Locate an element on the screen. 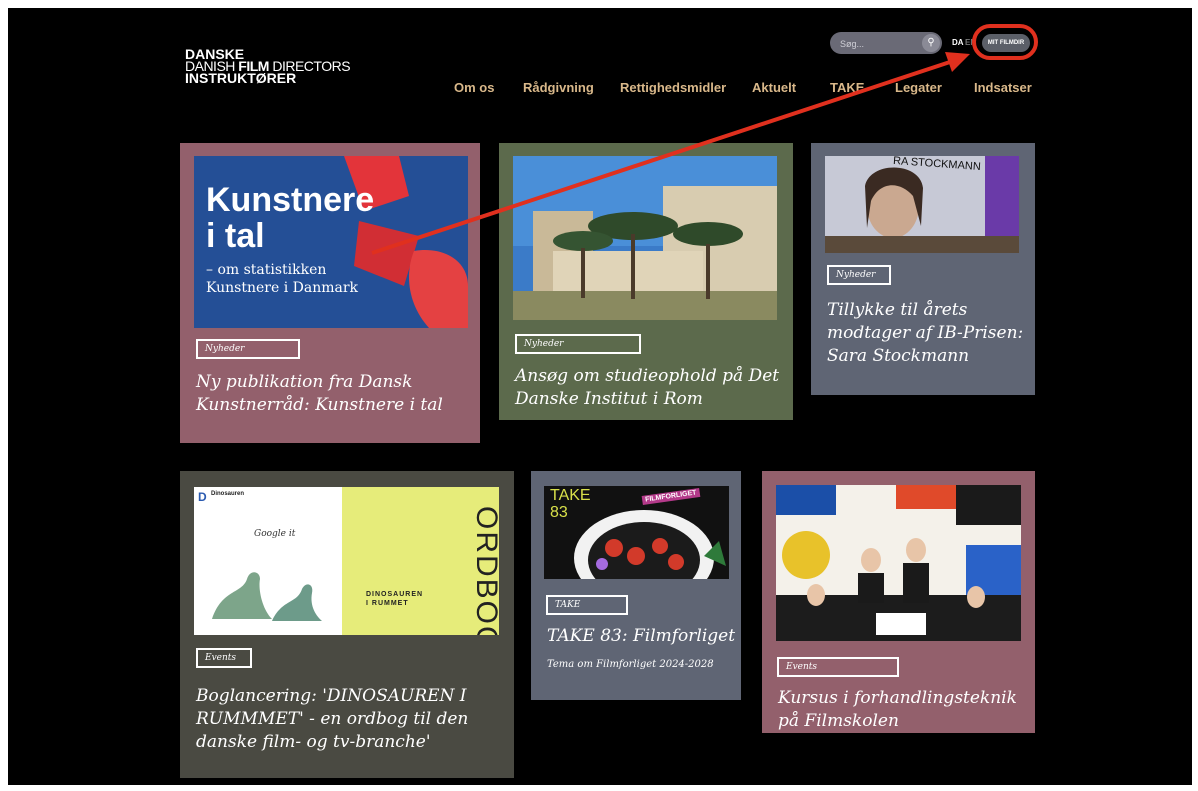 This screenshot has width=1198, height=791. card-image: TAKE 83 FILMFORLIGET is located at coordinates (636, 532).